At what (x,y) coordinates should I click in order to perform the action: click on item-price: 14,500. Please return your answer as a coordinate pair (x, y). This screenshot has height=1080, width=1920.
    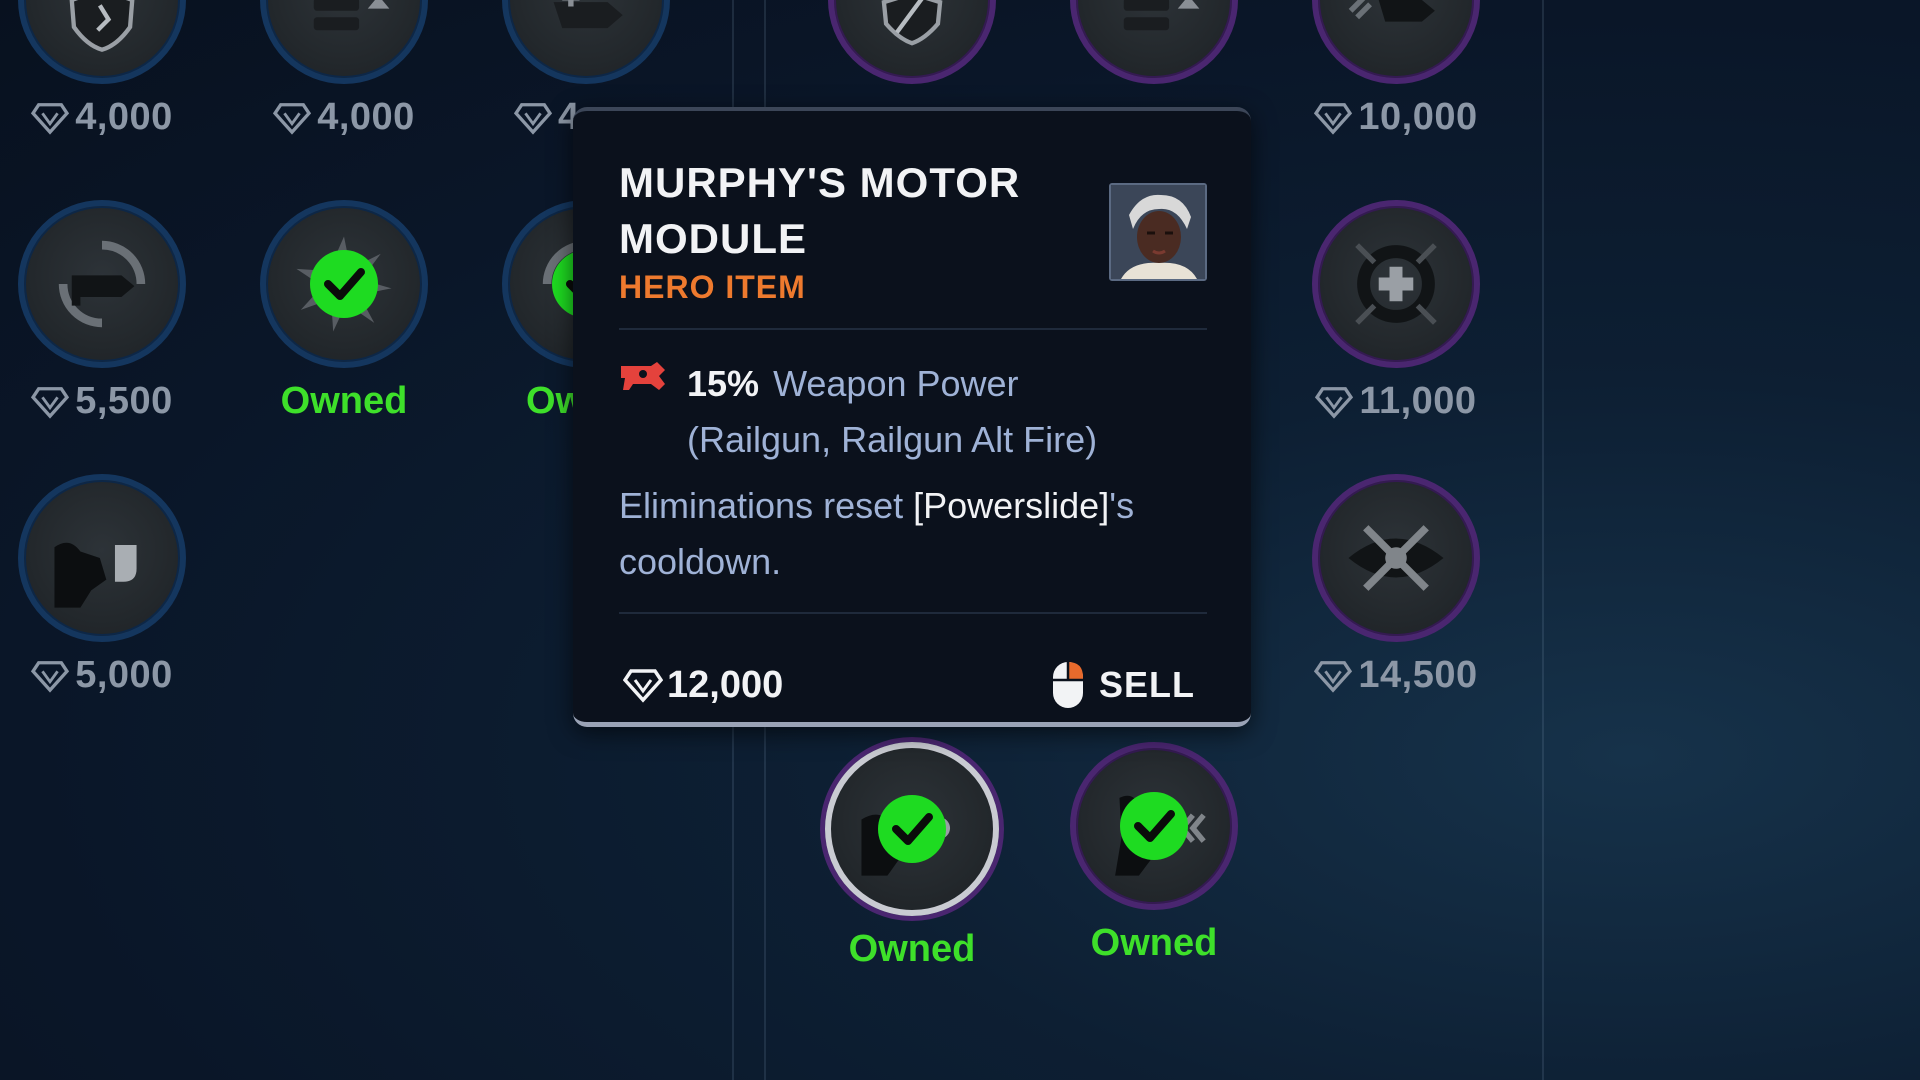
    Looking at the image, I should click on (1396, 675).